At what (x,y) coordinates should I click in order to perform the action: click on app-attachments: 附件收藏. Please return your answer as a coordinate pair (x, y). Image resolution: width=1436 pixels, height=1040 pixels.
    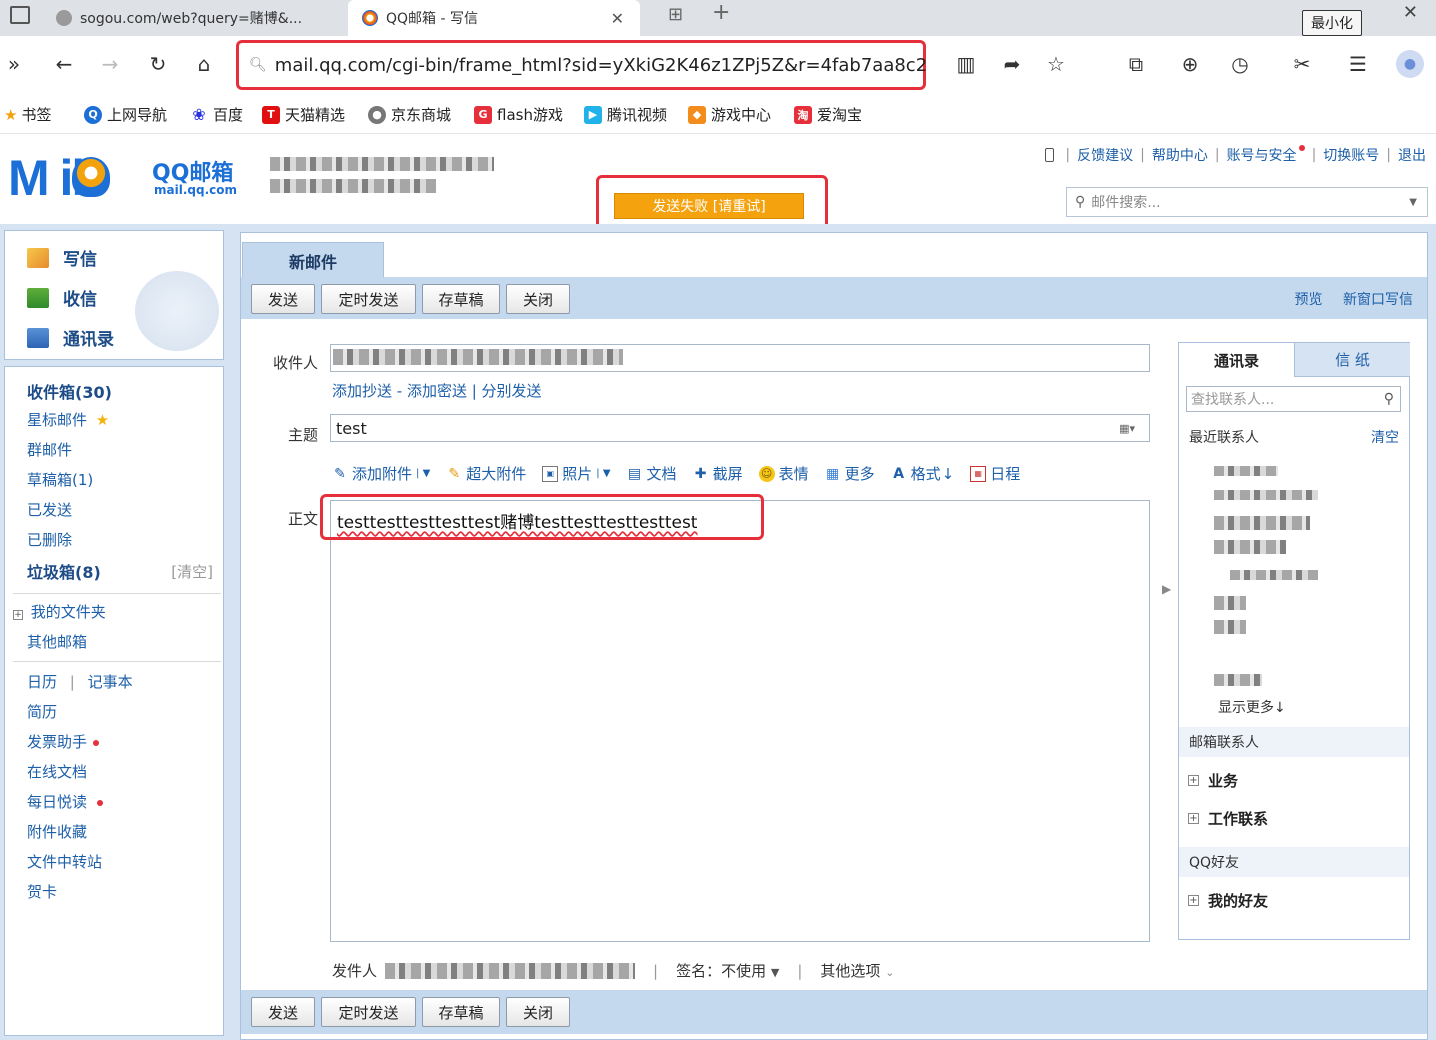
    Looking at the image, I should click on (57, 831).